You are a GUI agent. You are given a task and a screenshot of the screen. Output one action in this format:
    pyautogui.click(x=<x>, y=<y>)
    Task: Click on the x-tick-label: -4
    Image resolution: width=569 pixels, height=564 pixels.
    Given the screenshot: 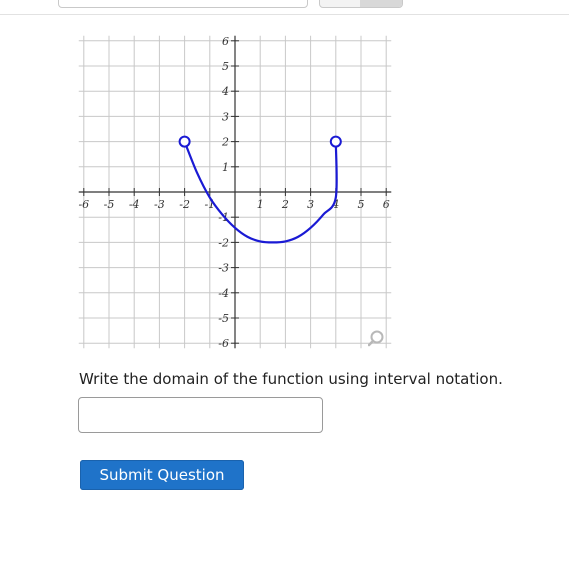 What is the action you would take?
    pyautogui.click(x=134, y=204)
    